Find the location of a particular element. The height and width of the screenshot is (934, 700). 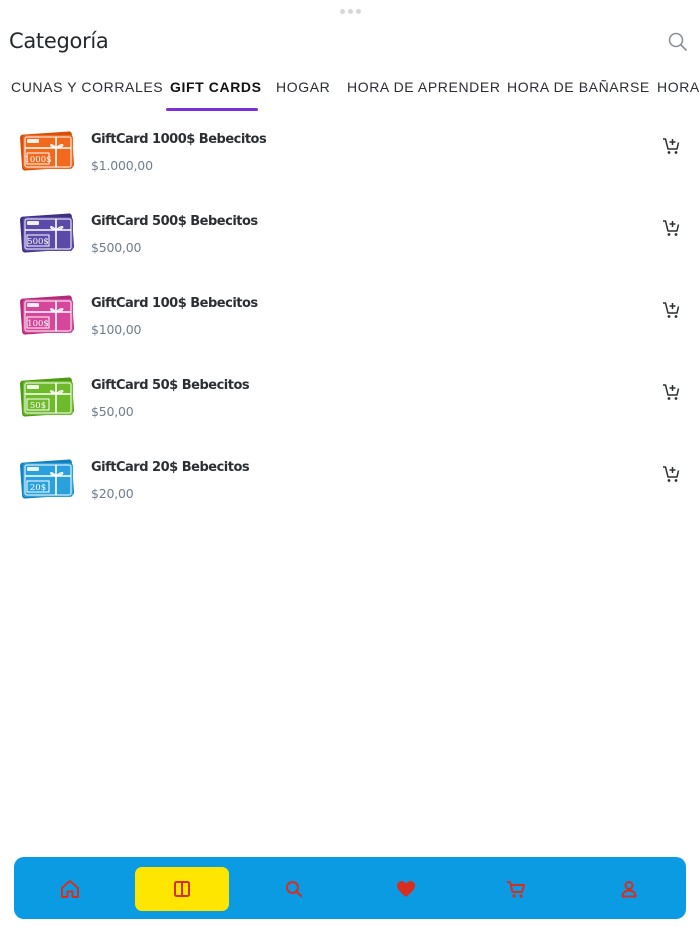

tab-gift-cards: GIFT CARDS is located at coordinates (216, 92).